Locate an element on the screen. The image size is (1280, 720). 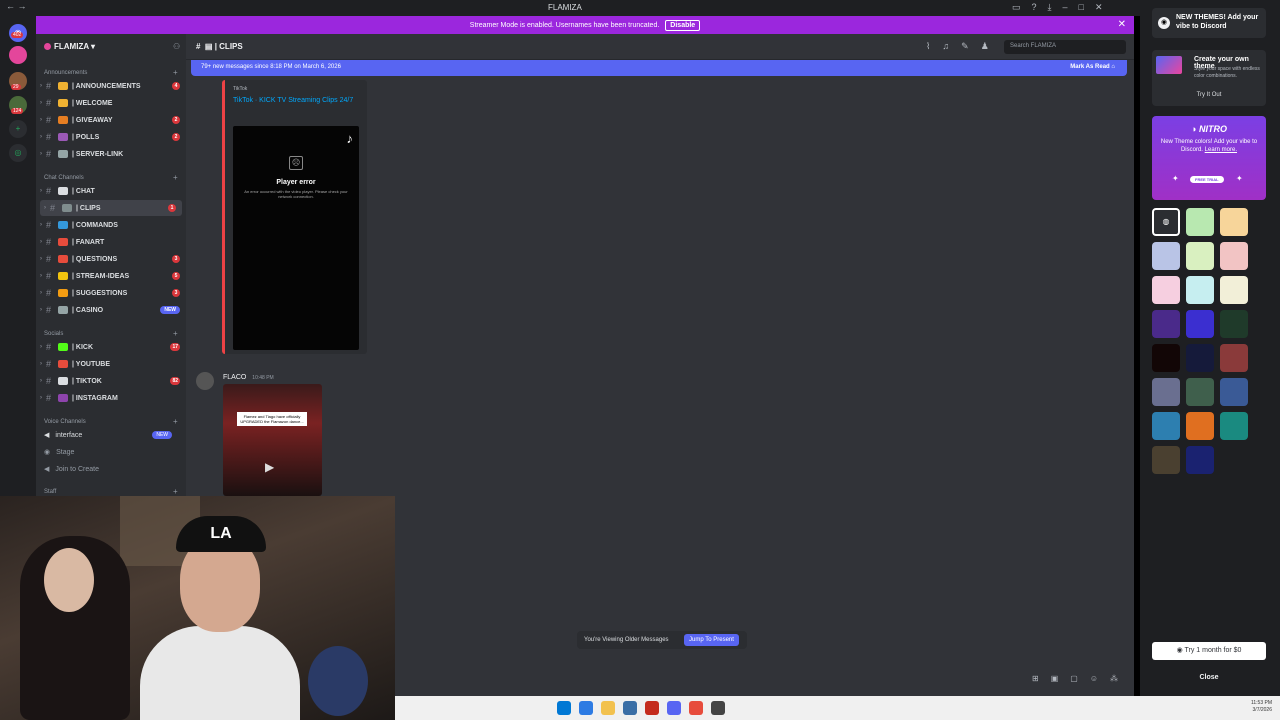
channel-item: › # | CHAT is located at coordinates (111, 191).